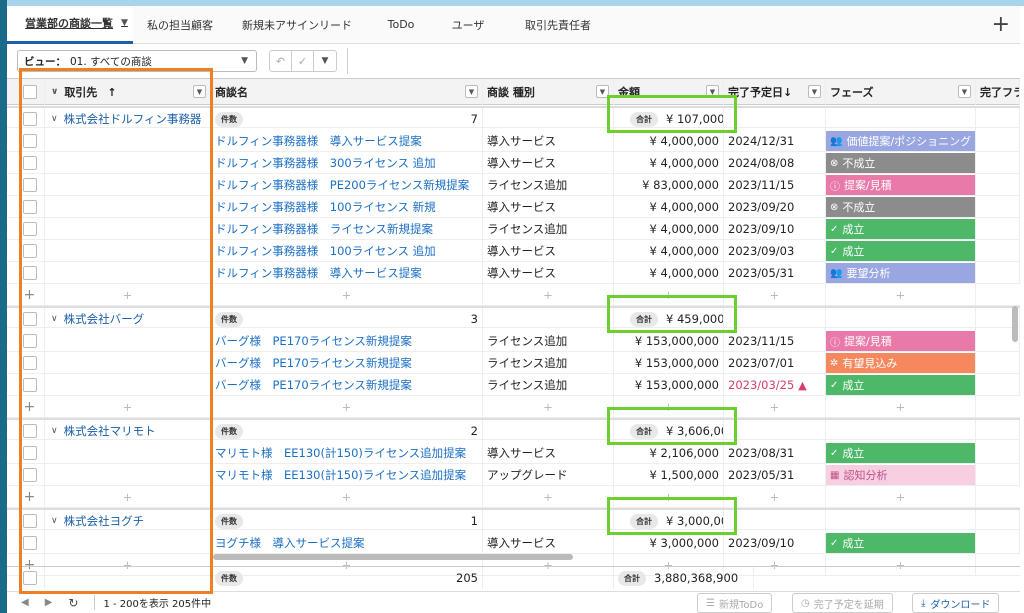  Describe the element at coordinates (775, 163) in the screenshot. I see `deal-date-cell: 2024/08/08` at that location.